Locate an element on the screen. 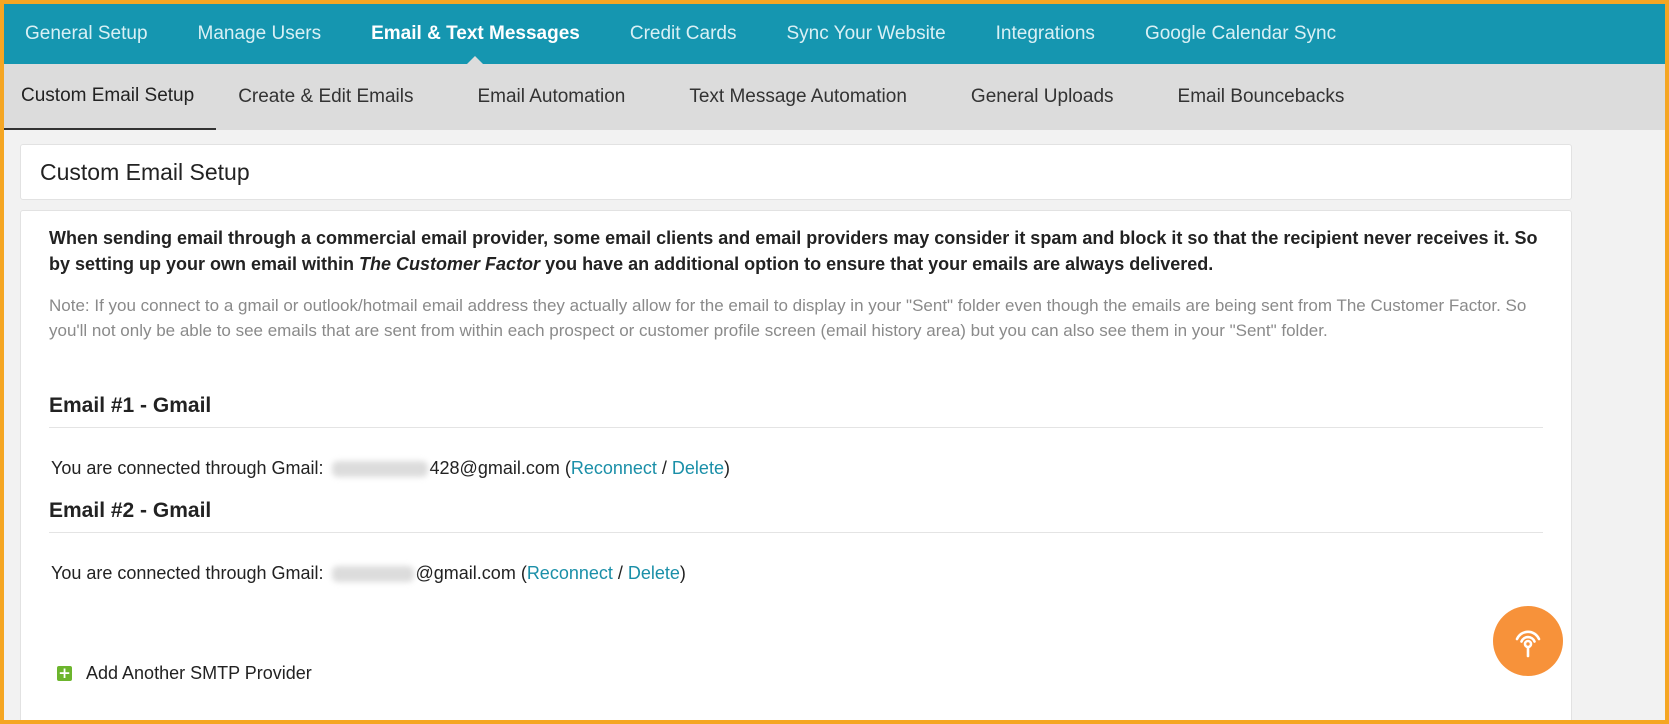  email-1-reconnect-link: Reconnect is located at coordinates (614, 468).